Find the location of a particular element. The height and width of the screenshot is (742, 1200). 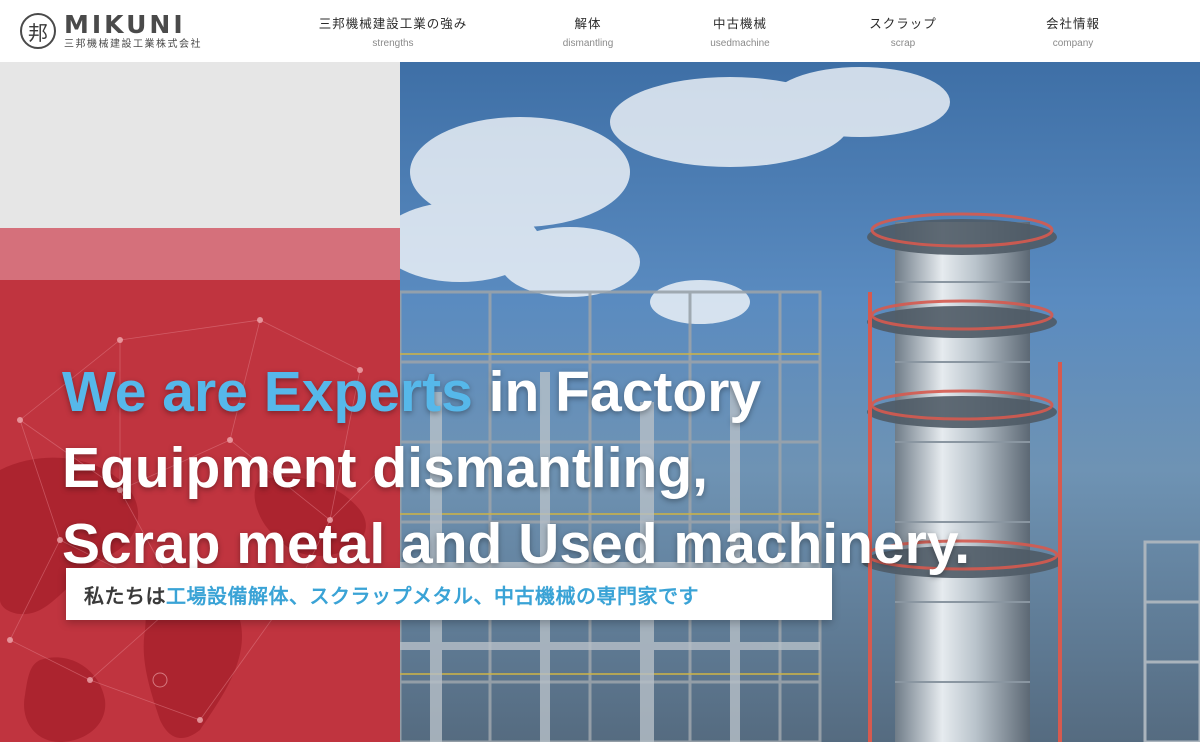

logo-emblem-icon: 邦 is located at coordinates (38, 31).